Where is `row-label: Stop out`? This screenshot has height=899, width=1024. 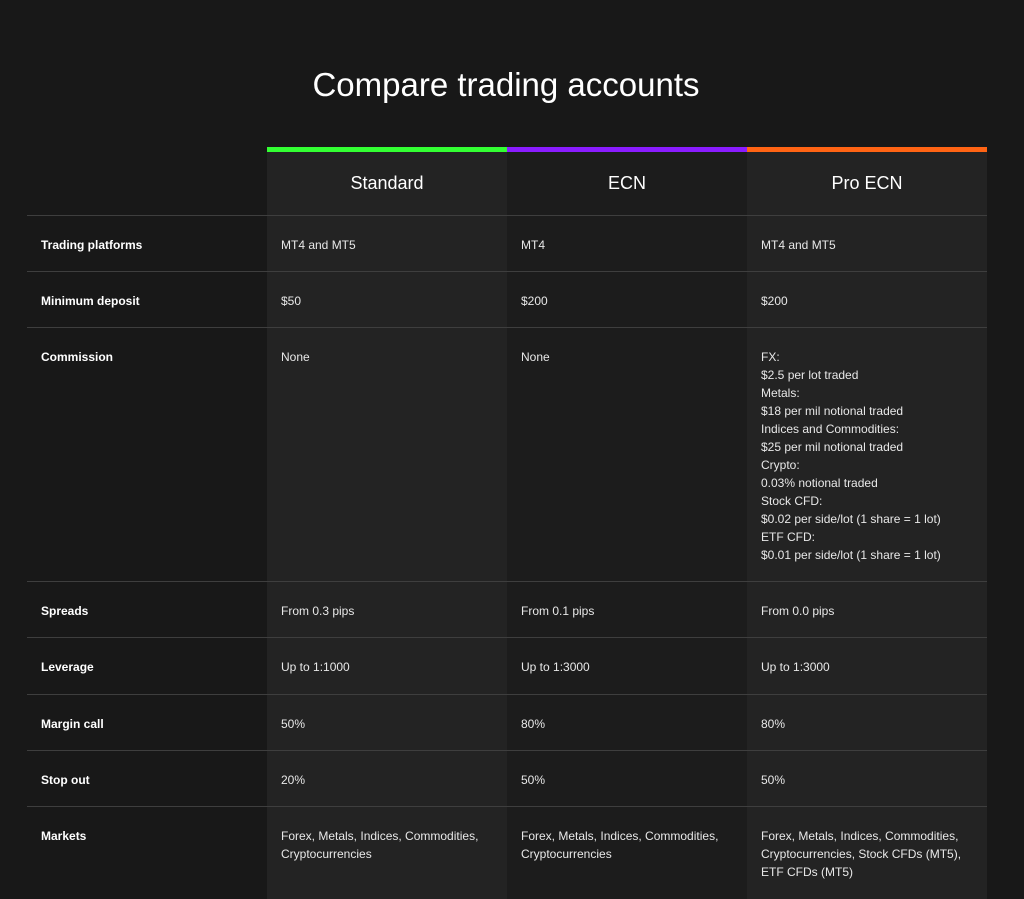 row-label: Stop out is located at coordinates (65, 780).